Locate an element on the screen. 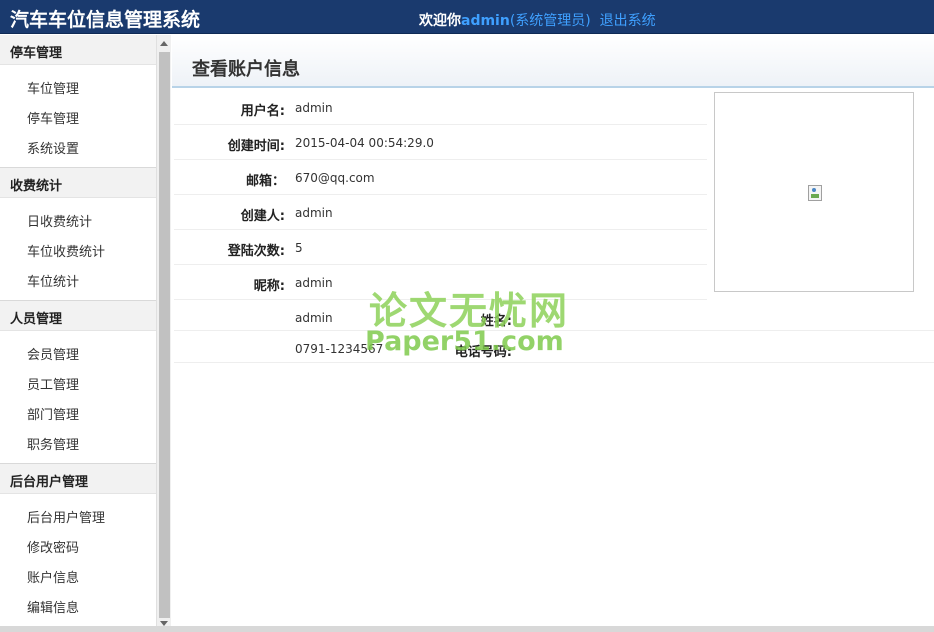  sidebar-item-employees: 员工管理 is located at coordinates (78, 382).